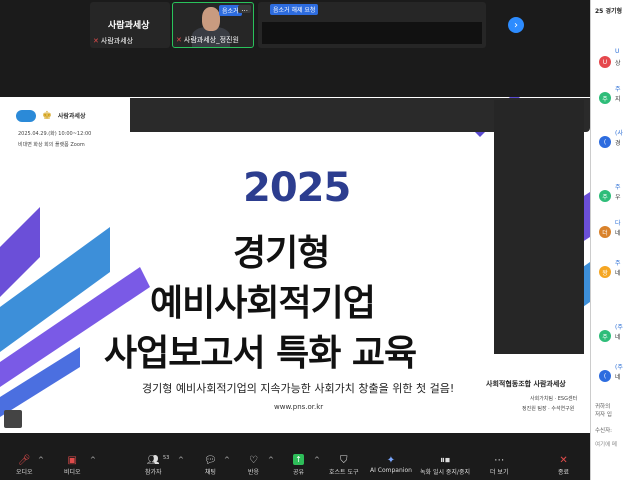  Describe the element at coordinates (299, 407) in the screenshot. I see `slide-url: www.pns.or.kr` at that location.